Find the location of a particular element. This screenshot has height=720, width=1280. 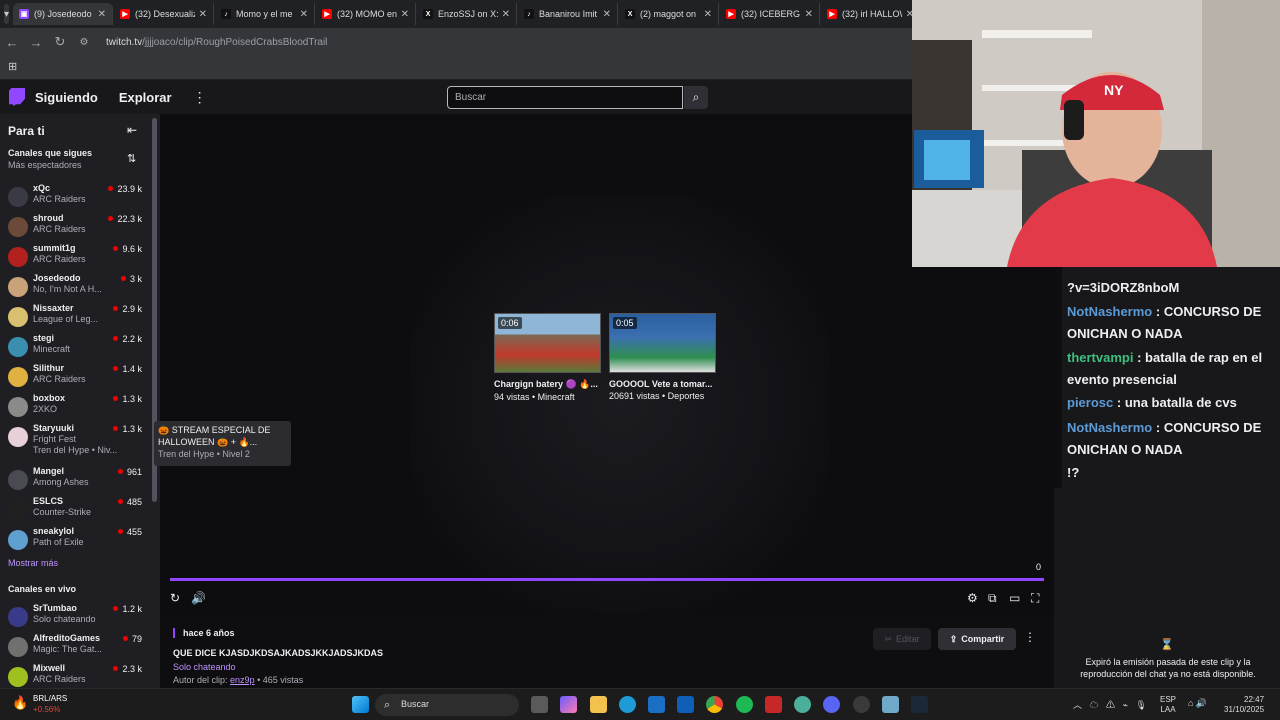

settings-icon: ⚙ is located at coordinates (972, 598).